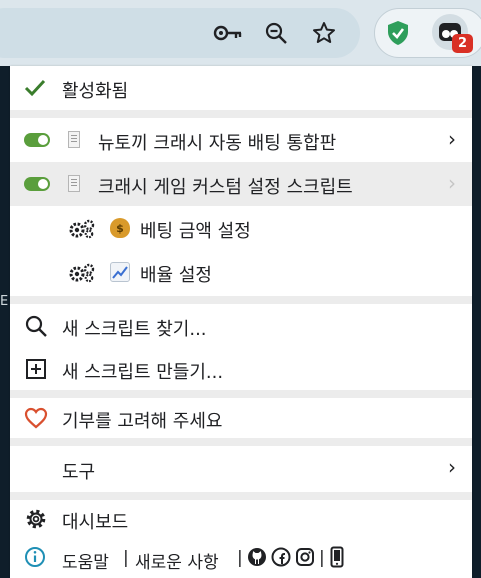 Image resolution: width=481 pixels, height=578 pixels. What do you see at coordinates (225, 187) in the screenshot?
I see `script-name: 크래시 게임 커스텀 설정 스크립트` at bounding box center [225, 187].